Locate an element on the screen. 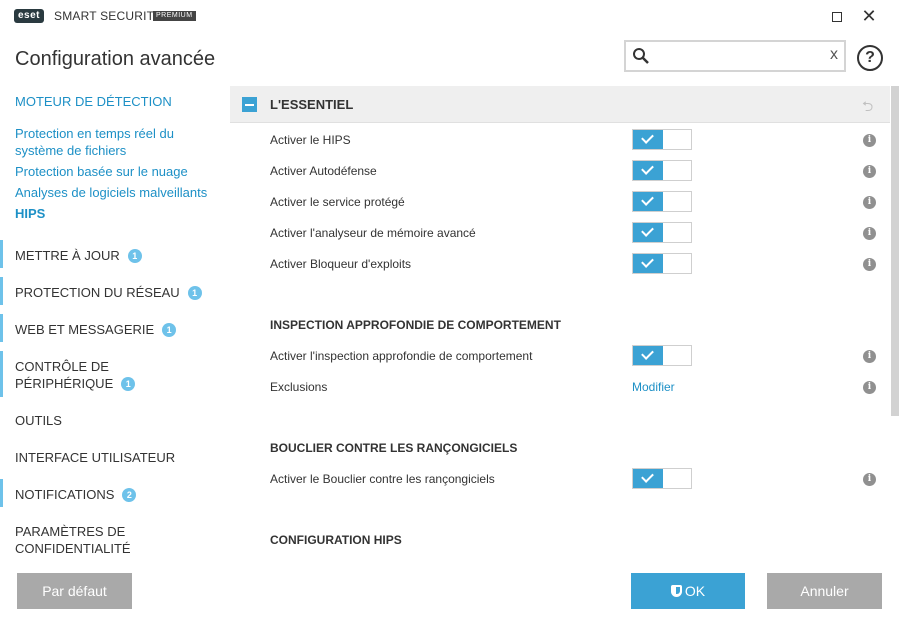 The image size is (900, 620). sidebar-item-notifications: NOTIFICATIONS 2 is located at coordinates (115, 494).